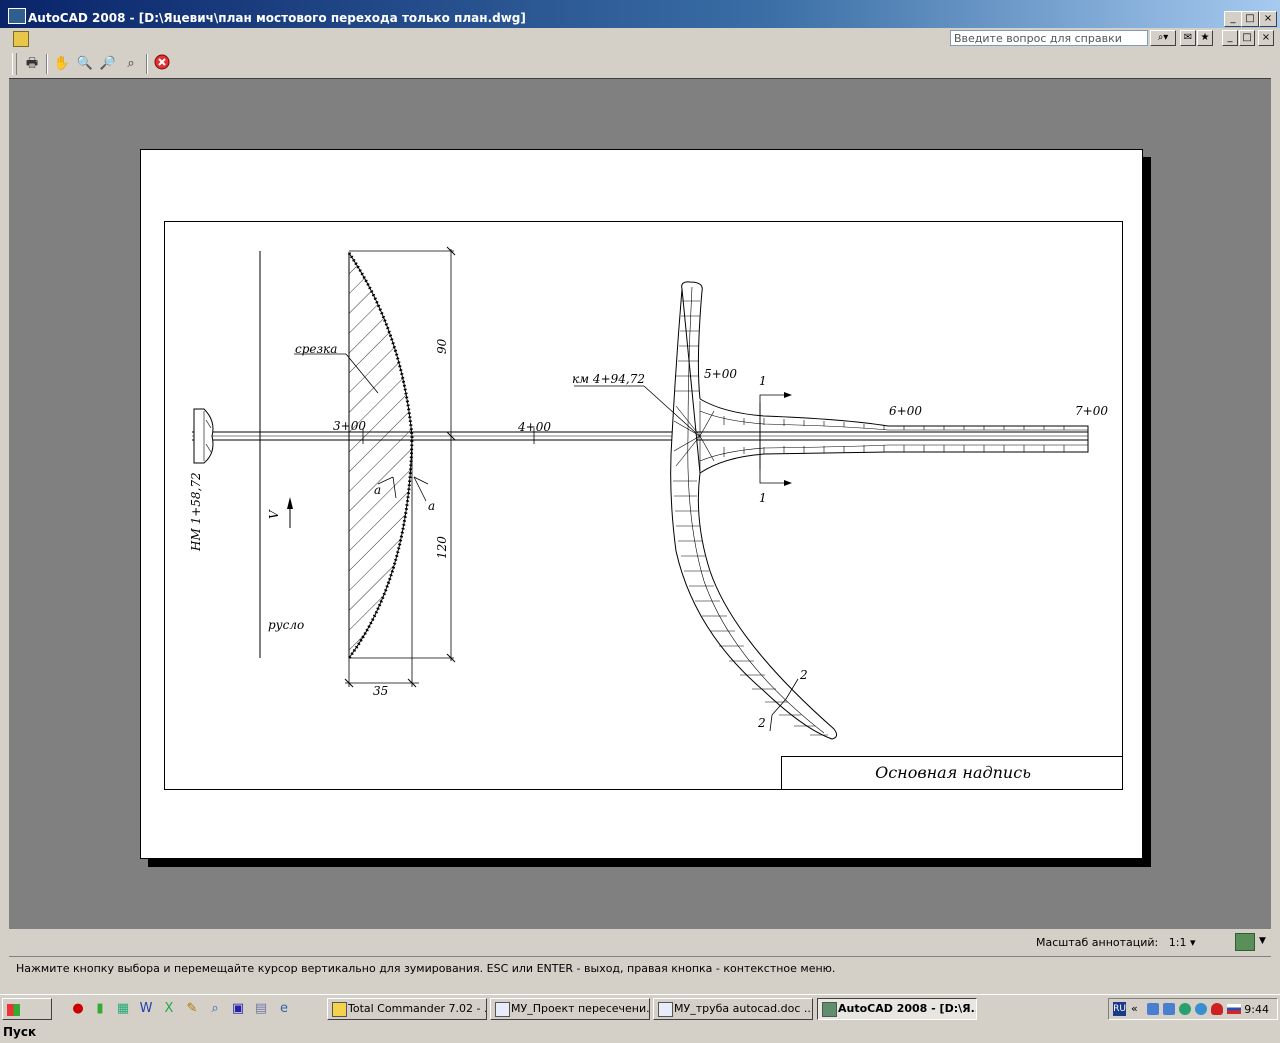 The height and width of the screenshot is (1043, 1280). I want to click on close-button: ×, so click(1268, 19).